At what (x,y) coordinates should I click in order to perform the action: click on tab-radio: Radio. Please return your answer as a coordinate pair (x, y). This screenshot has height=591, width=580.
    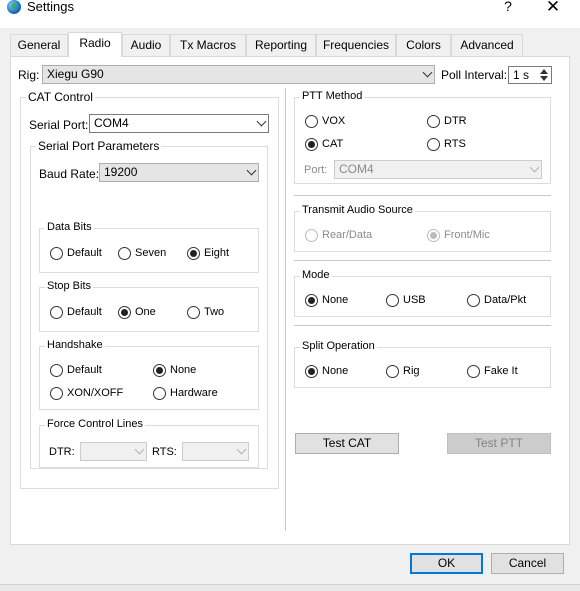
    Looking at the image, I should click on (95, 44).